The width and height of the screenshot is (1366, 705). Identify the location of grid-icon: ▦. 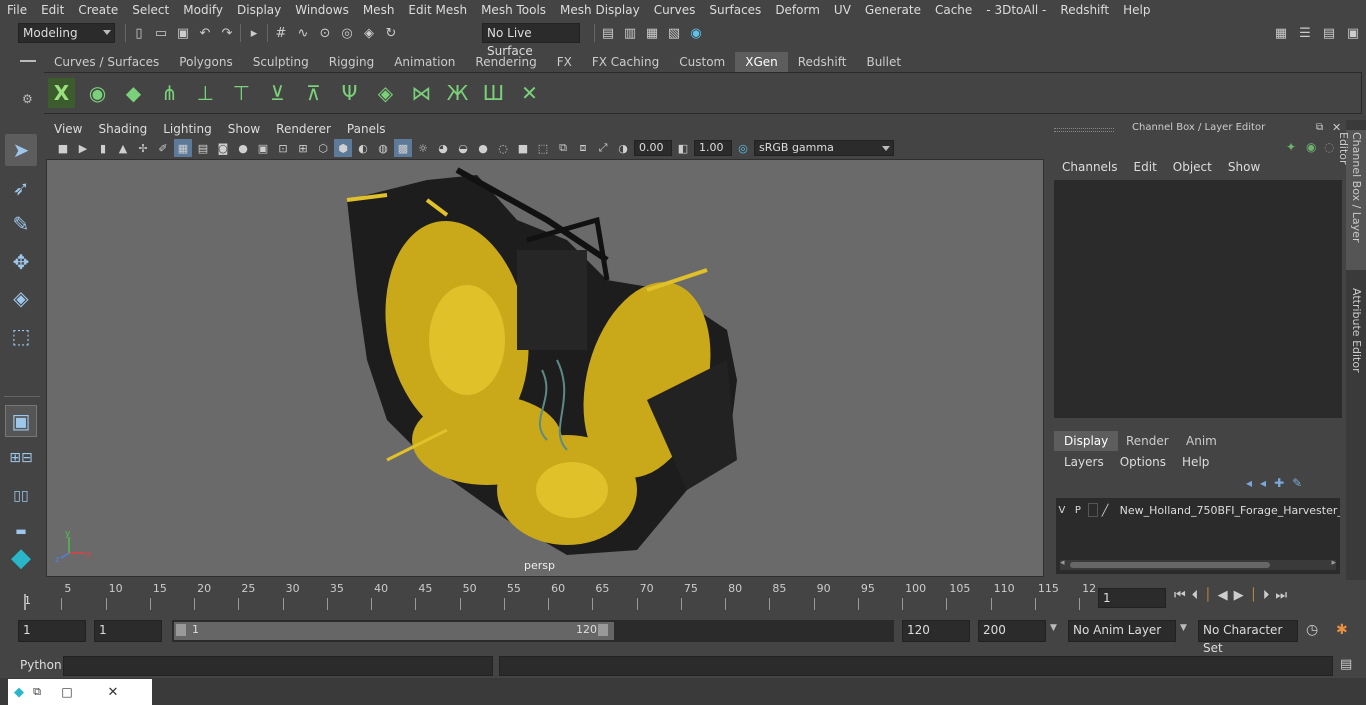
(183, 148).